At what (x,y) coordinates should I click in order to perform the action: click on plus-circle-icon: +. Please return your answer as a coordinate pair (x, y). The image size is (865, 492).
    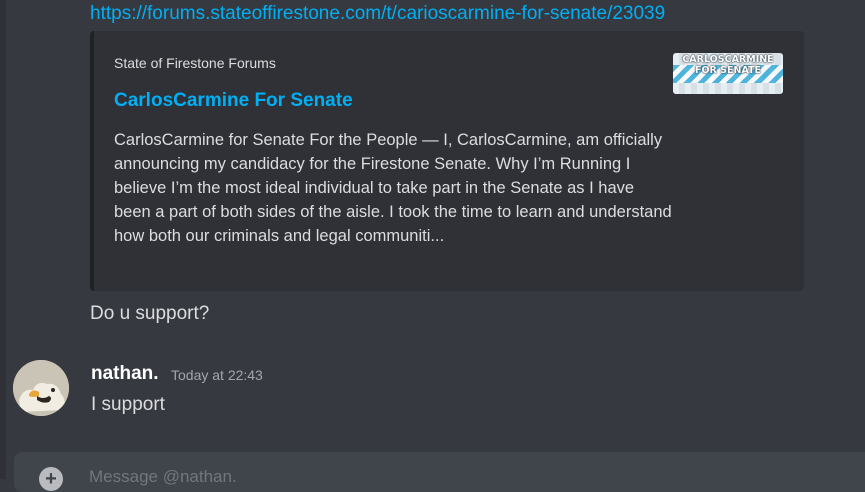
    Looking at the image, I should click on (51, 479).